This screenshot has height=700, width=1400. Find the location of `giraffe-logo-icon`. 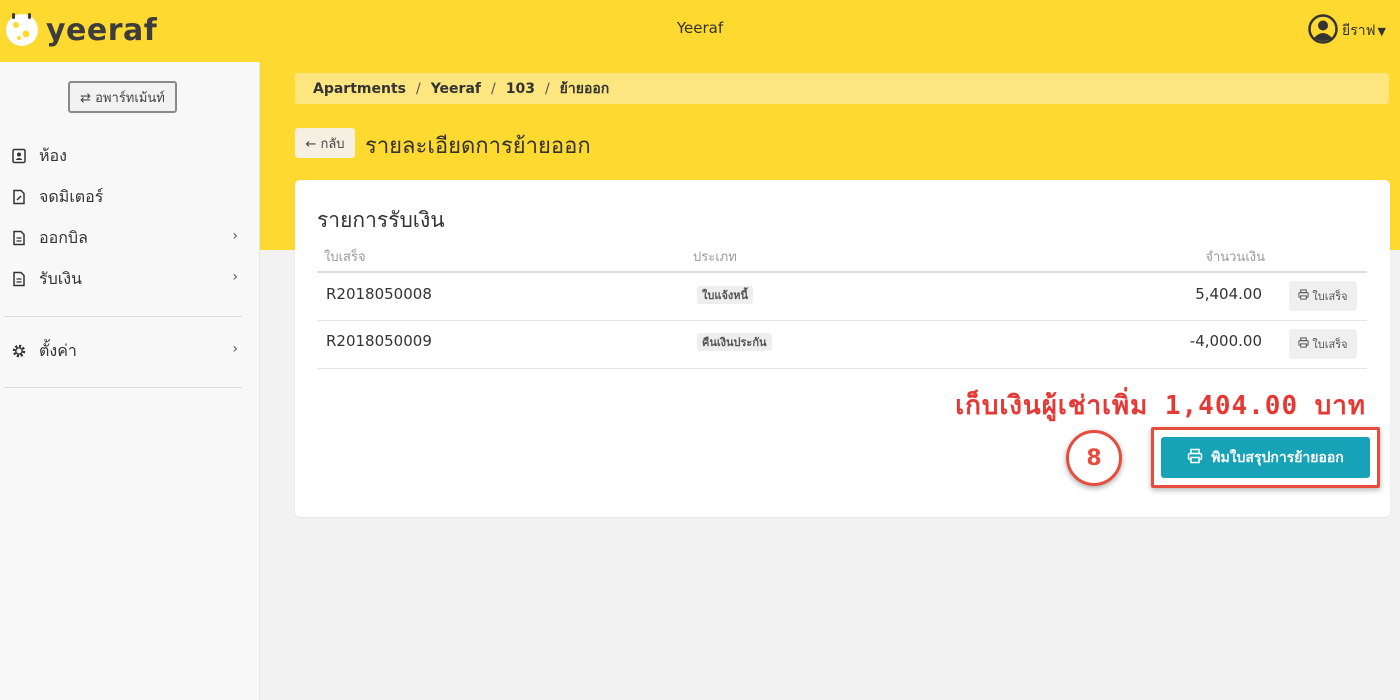

giraffe-logo-icon is located at coordinates (24, 30).